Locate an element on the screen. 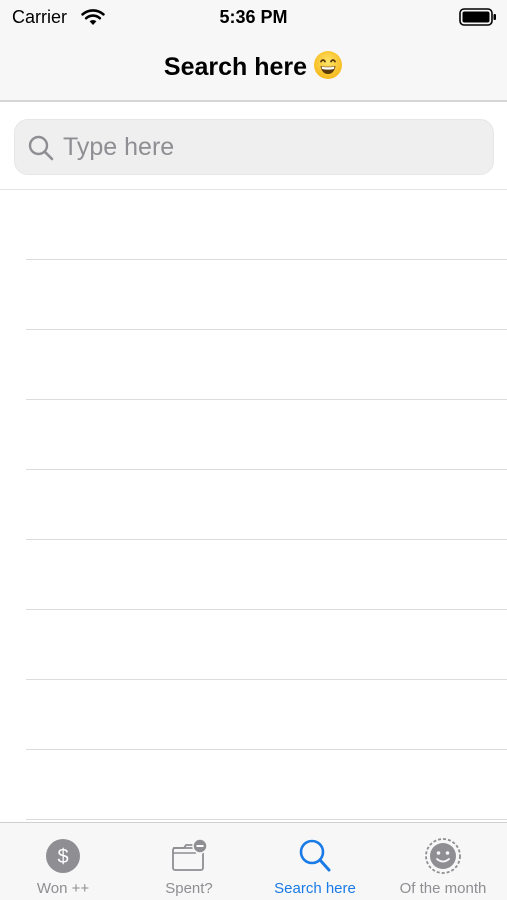 Image resolution: width=507 pixels, height=900 pixels. search-field is located at coordinates (254, 147).